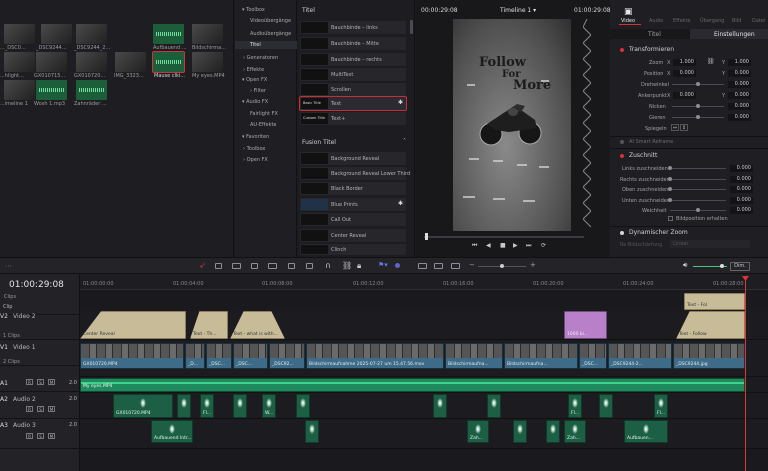 Image resolution: width=768 pixels, height=471 pixels. What do you see at coordinates (472, 265) in the screenshot?
I see `zoom-out-icon: −` at bounding box center [472, 265].